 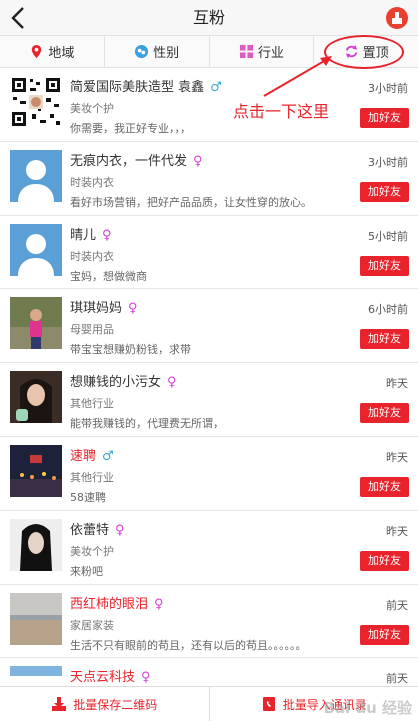 I want to click on watermark: Bai du 经验, so click(x=367, y=708).